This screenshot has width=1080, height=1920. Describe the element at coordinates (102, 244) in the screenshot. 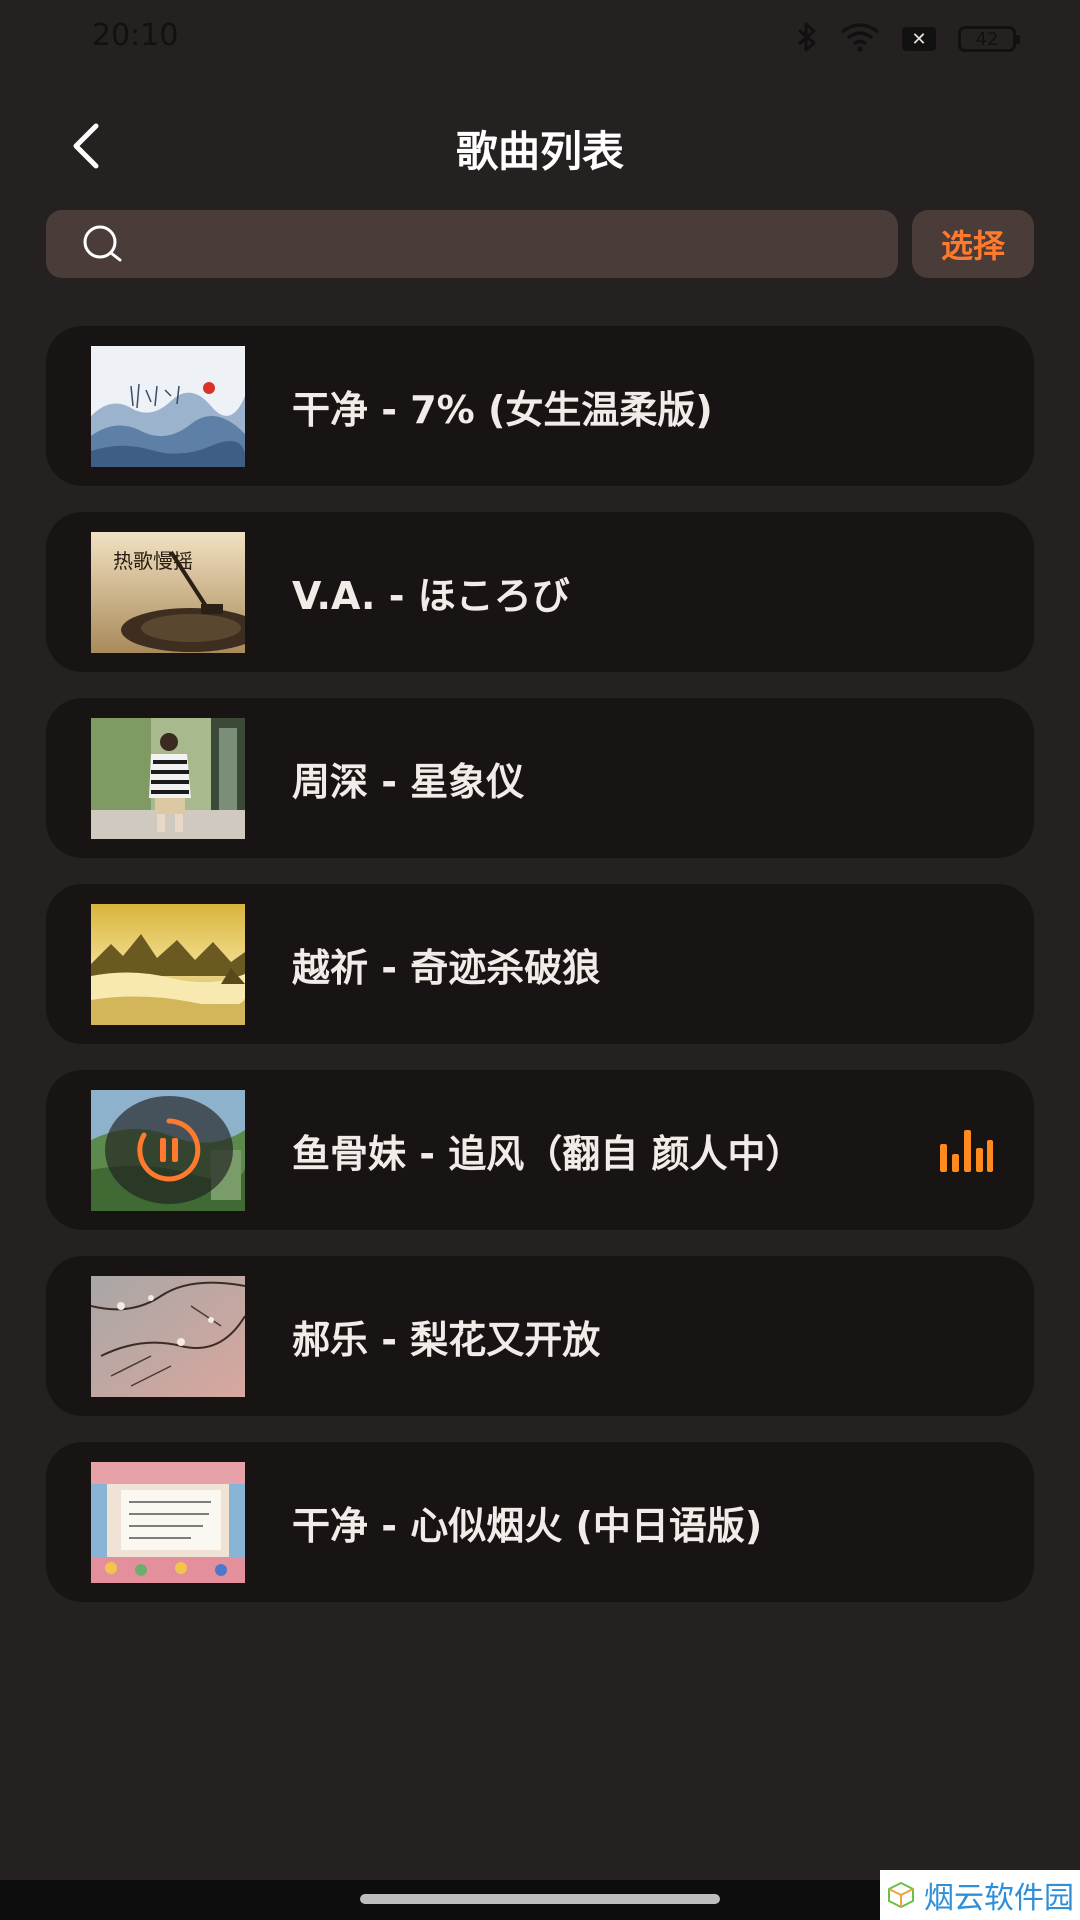

I see `search-icon` at that location.